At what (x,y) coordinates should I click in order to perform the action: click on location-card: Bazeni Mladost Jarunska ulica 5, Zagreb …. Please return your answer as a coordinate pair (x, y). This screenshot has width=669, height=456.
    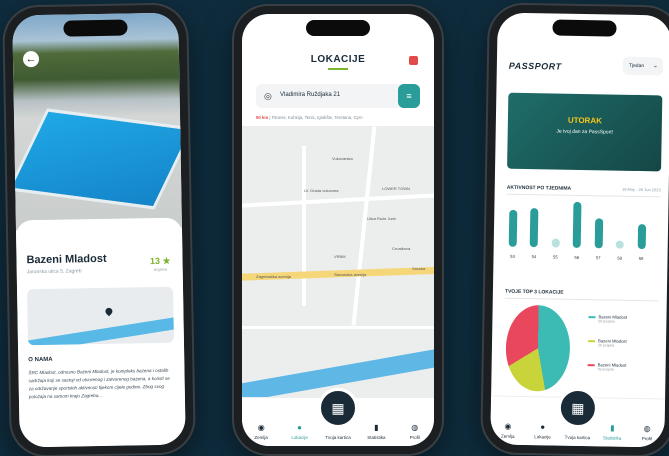
    Looking at the image, I should click on (100, 332).